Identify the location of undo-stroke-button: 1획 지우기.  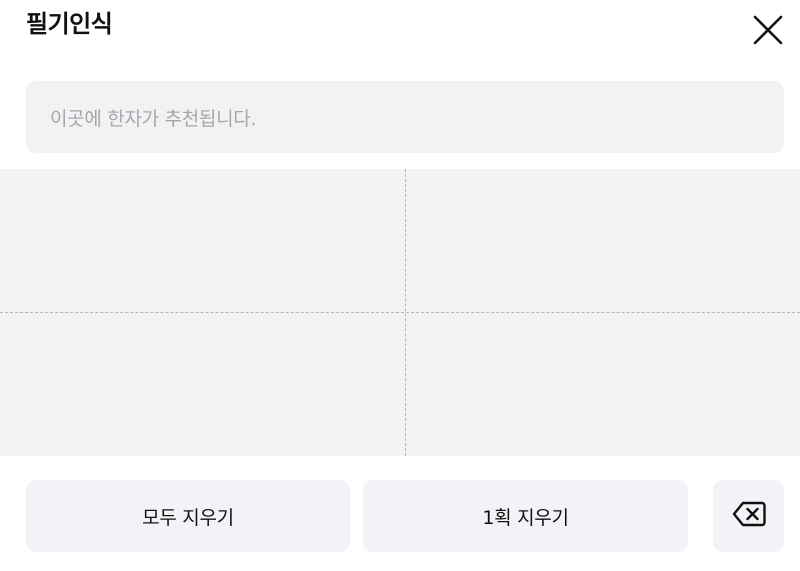
(525, 516).